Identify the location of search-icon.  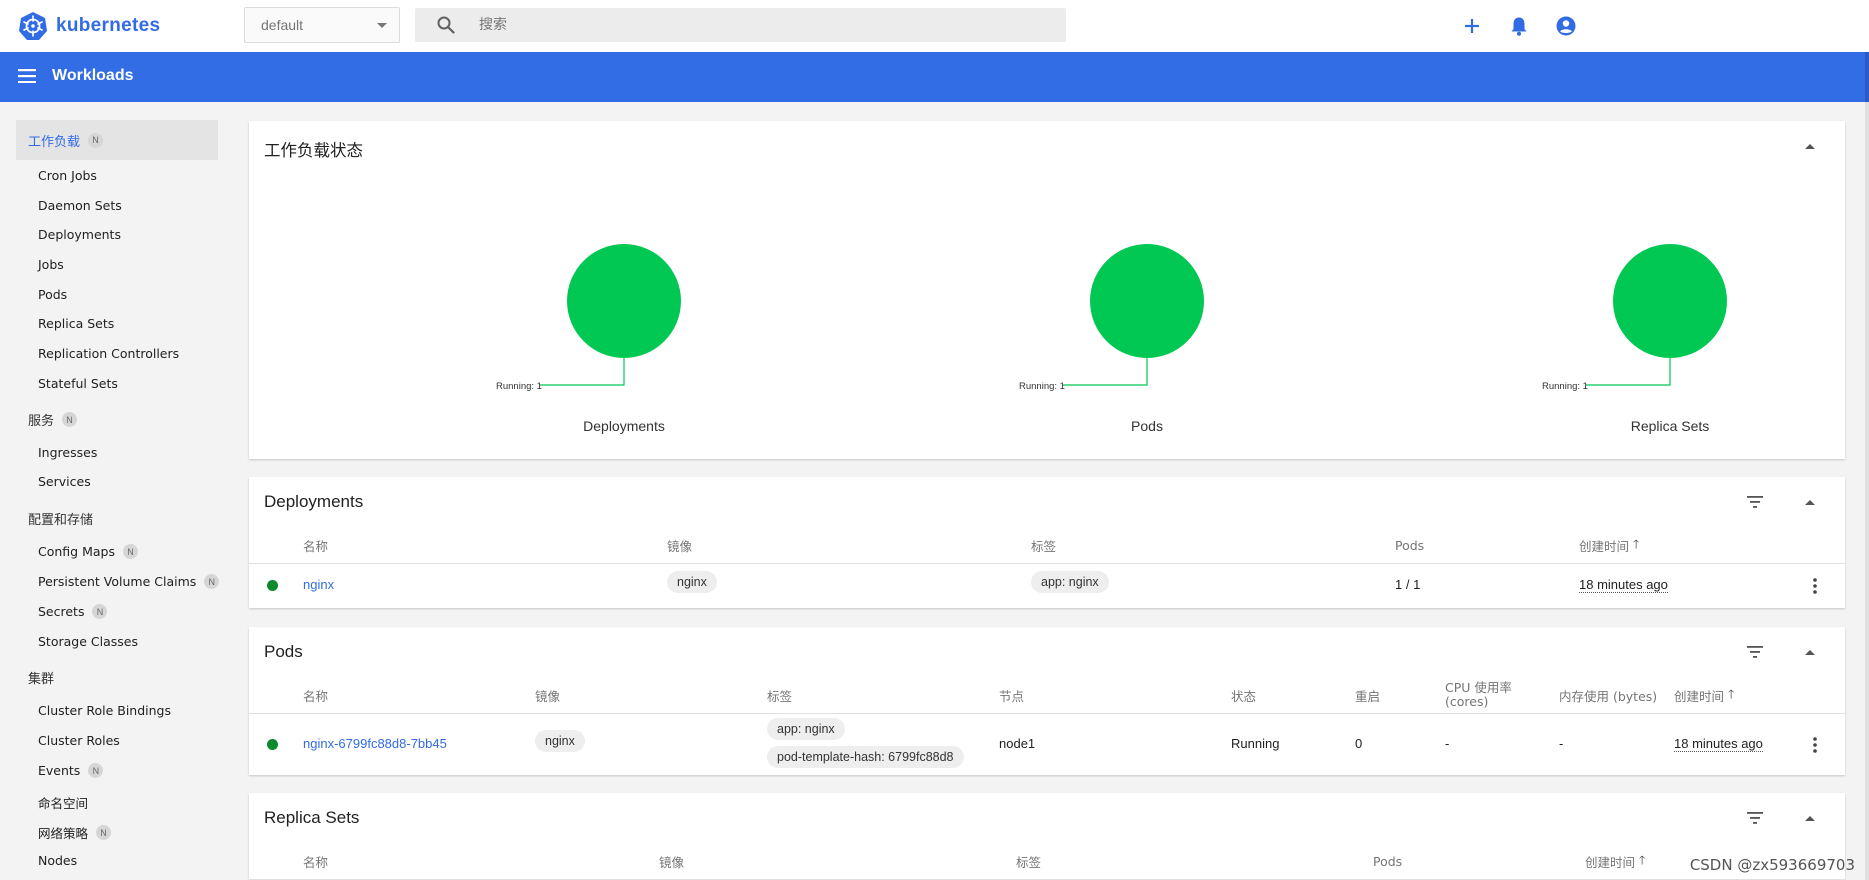
(446, 25).